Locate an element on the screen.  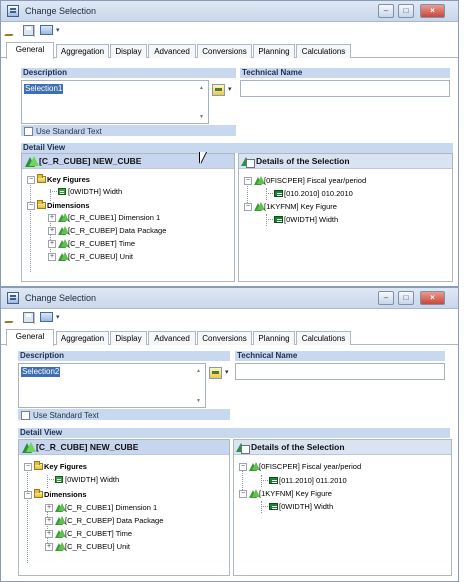
details-header: Details of the Selection is located at coordinates (345, 161).